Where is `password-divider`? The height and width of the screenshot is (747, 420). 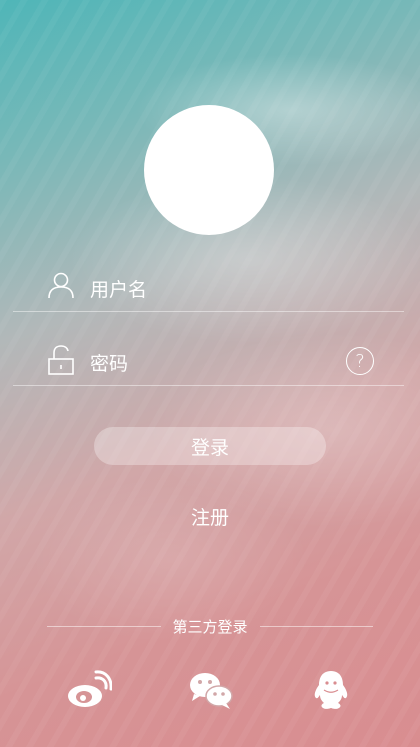 password-divider is located at coordinates (208, 385).